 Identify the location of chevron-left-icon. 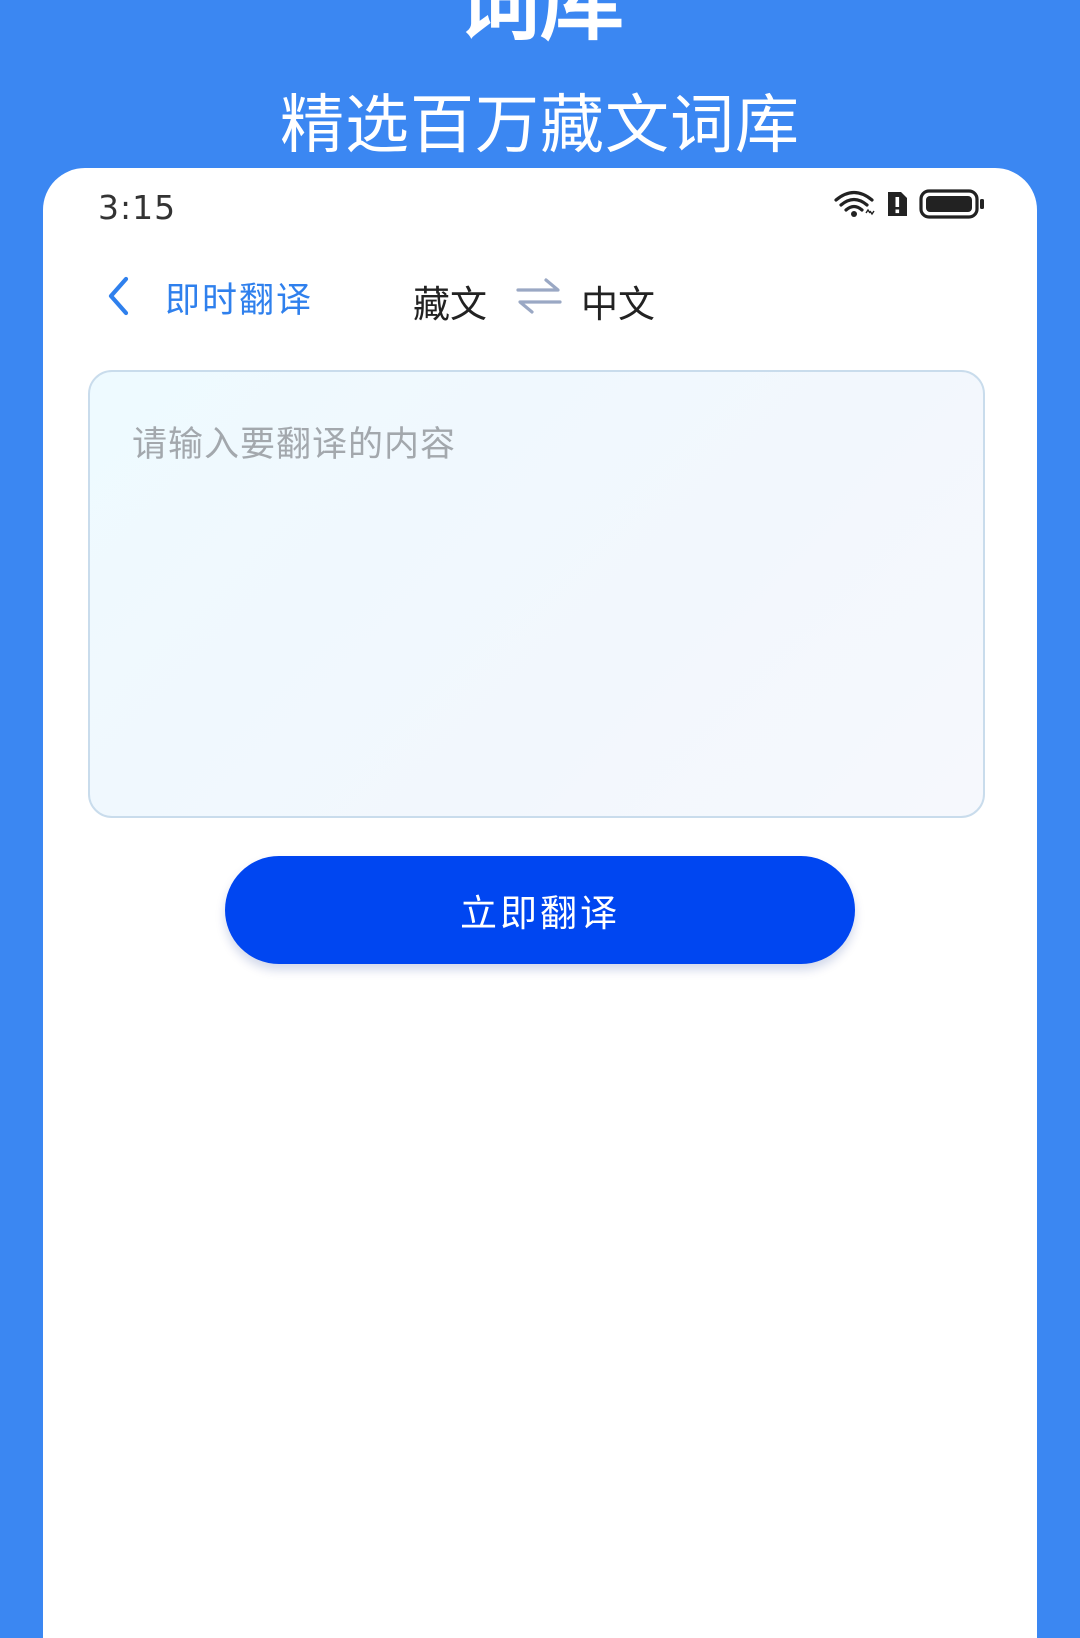
(119, 298).